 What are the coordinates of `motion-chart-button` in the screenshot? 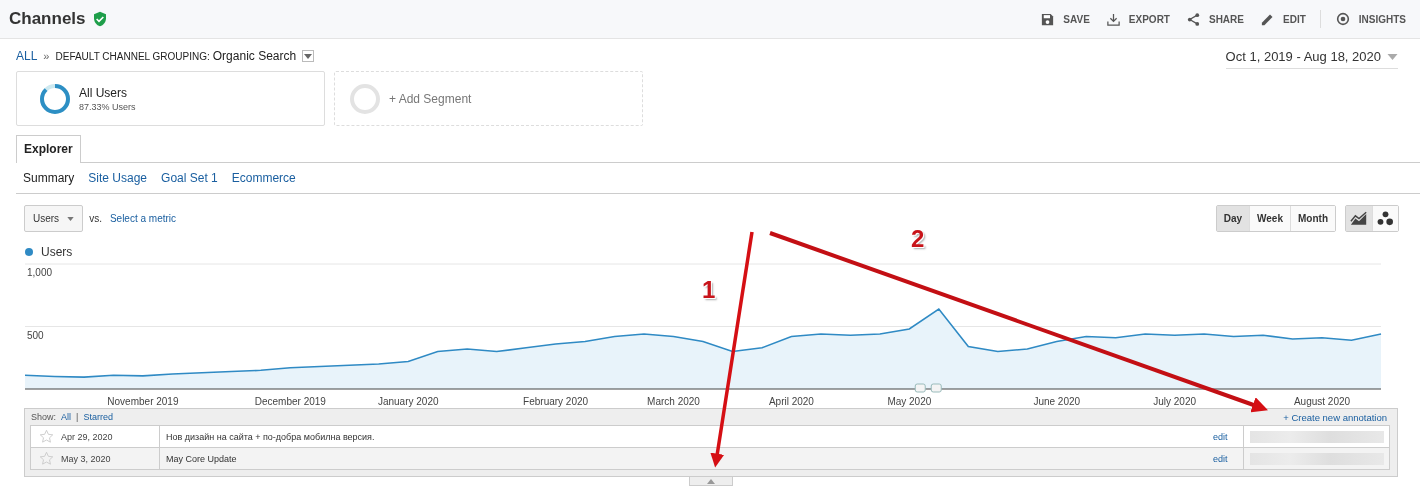 It's located at (1385, 218).